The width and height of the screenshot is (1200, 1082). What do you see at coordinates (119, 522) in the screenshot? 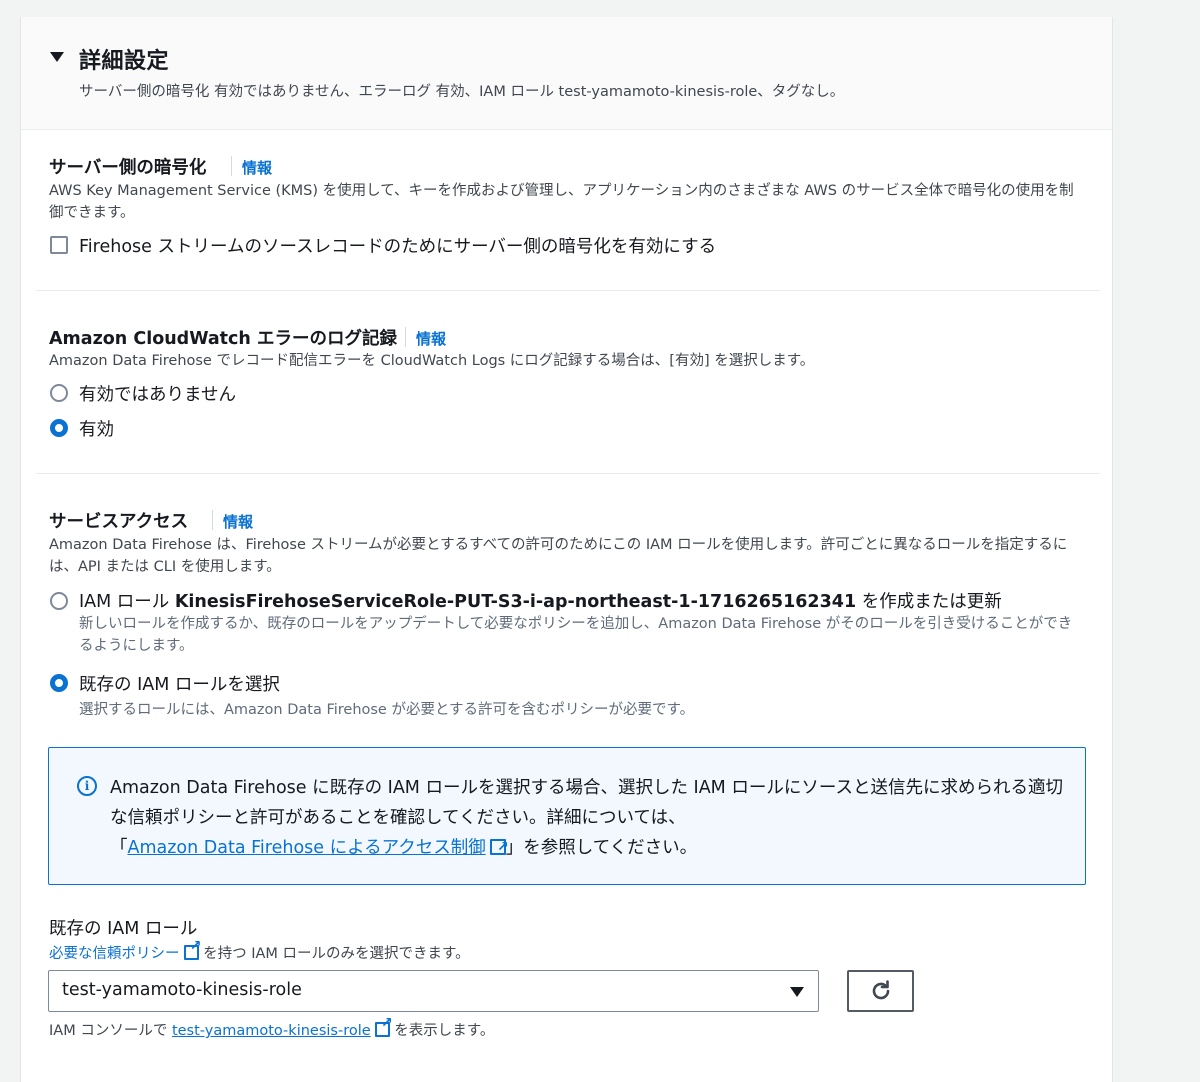
I see `service-access-title: サービスアクセス` at bounding box center [119, 522].